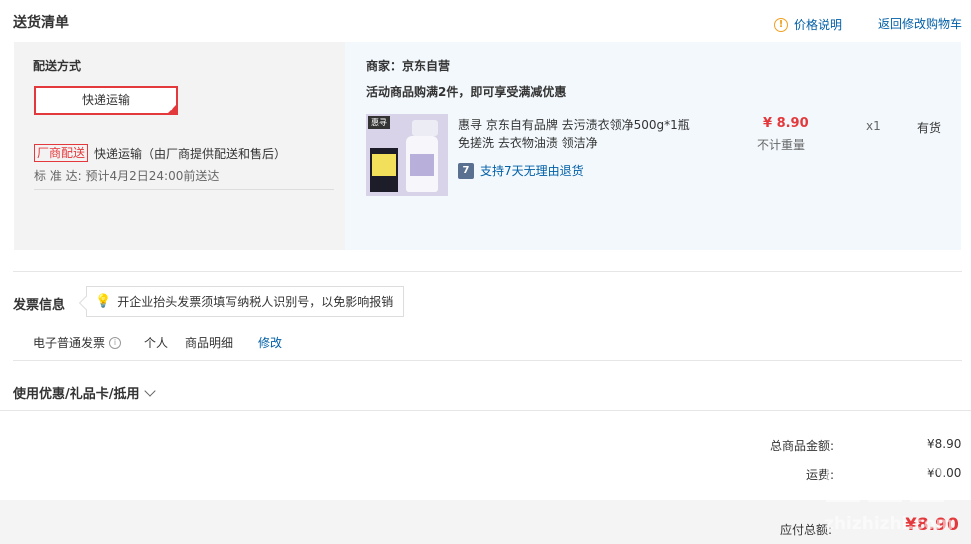  I want to click on coupon-toggle: 使用优惠/礼品卡/抵用, so click(84, 392).